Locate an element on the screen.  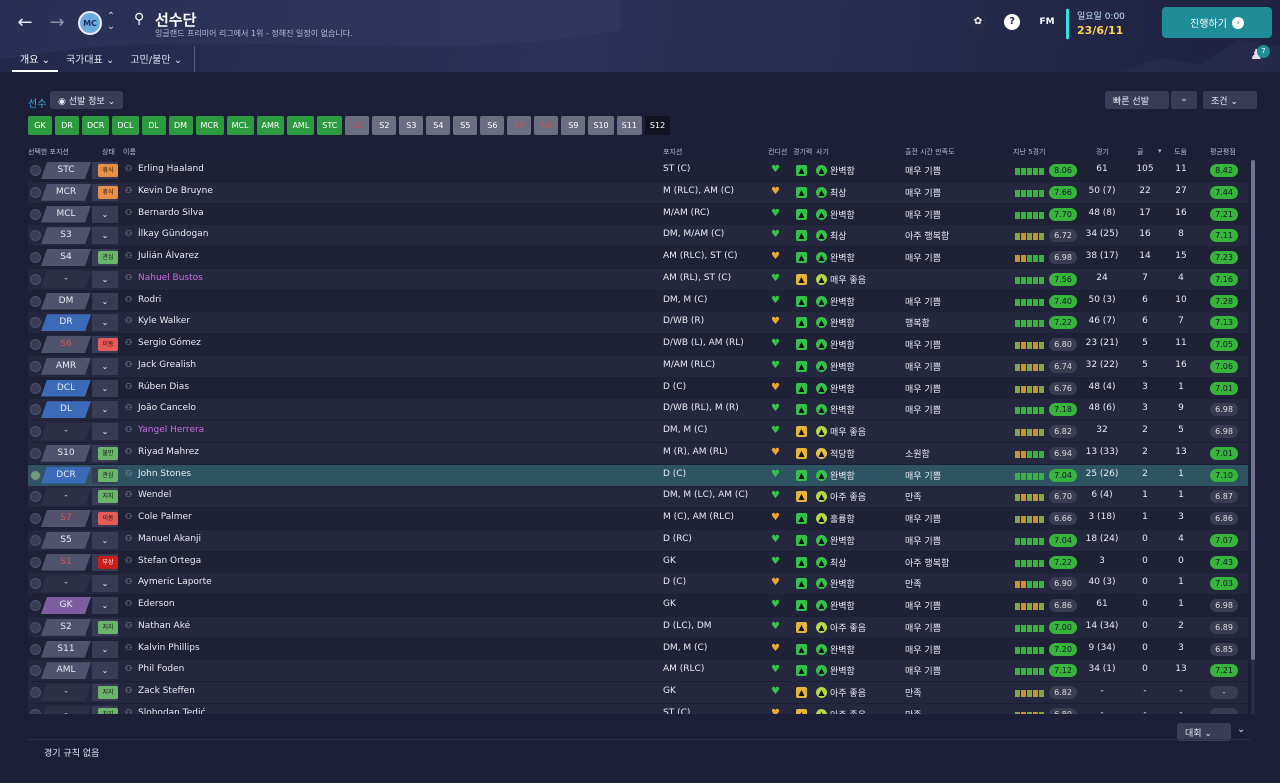
chip-dcl: DCL is located at coordinates (125, 125).